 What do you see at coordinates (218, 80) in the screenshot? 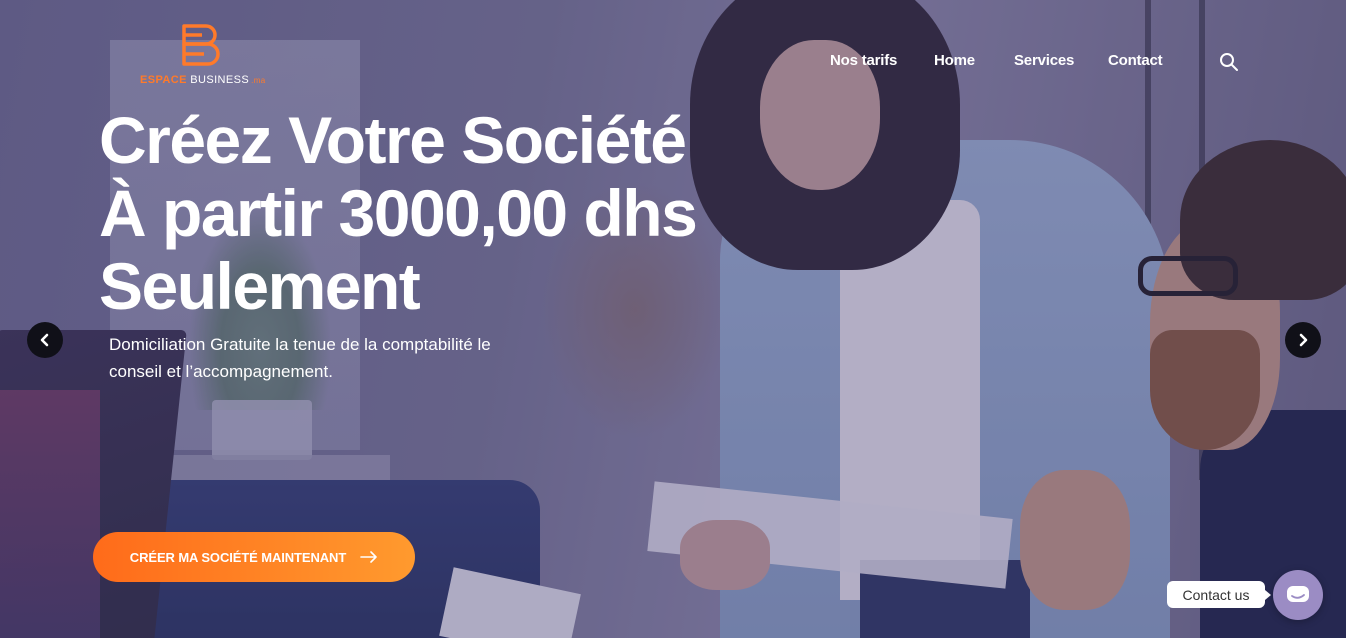
I see `logo-name-part2: BUSINESS` at bounding box center [218, 80].